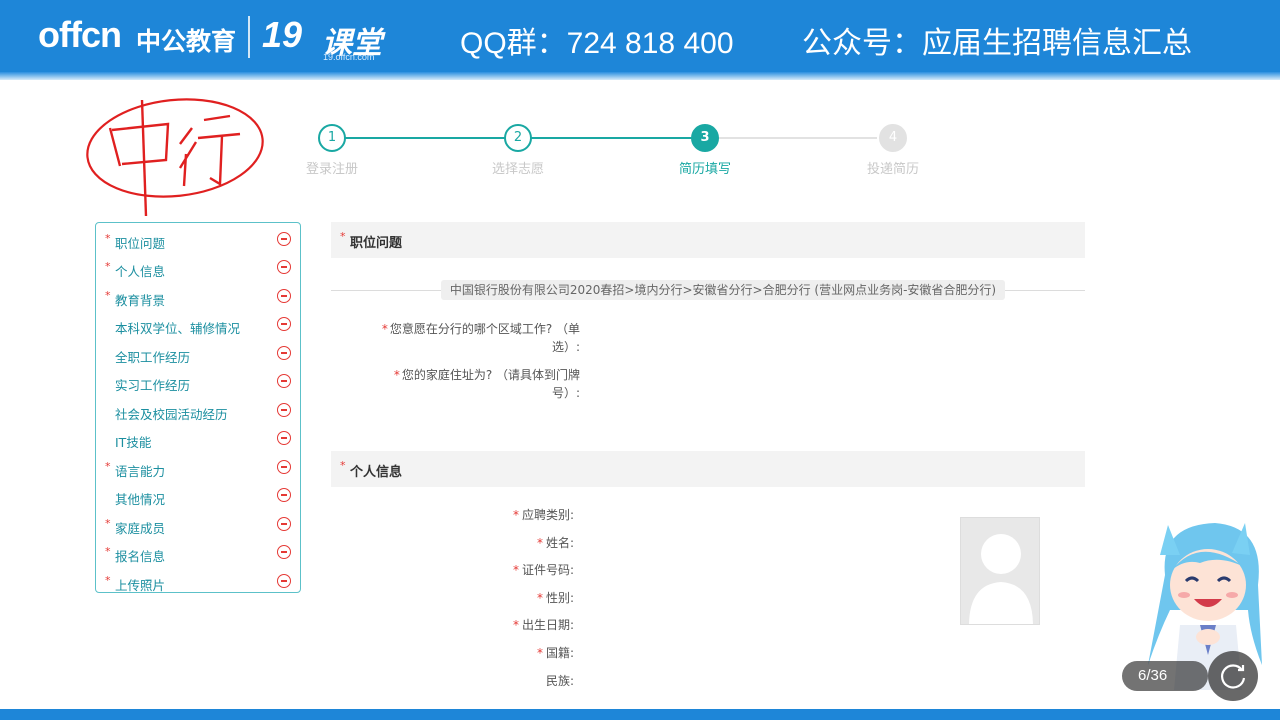 The image size is (1280, 720). Describe the element at coordinates (1001, 579) in the screenshot. I see `avatar-silhouette` at that location.